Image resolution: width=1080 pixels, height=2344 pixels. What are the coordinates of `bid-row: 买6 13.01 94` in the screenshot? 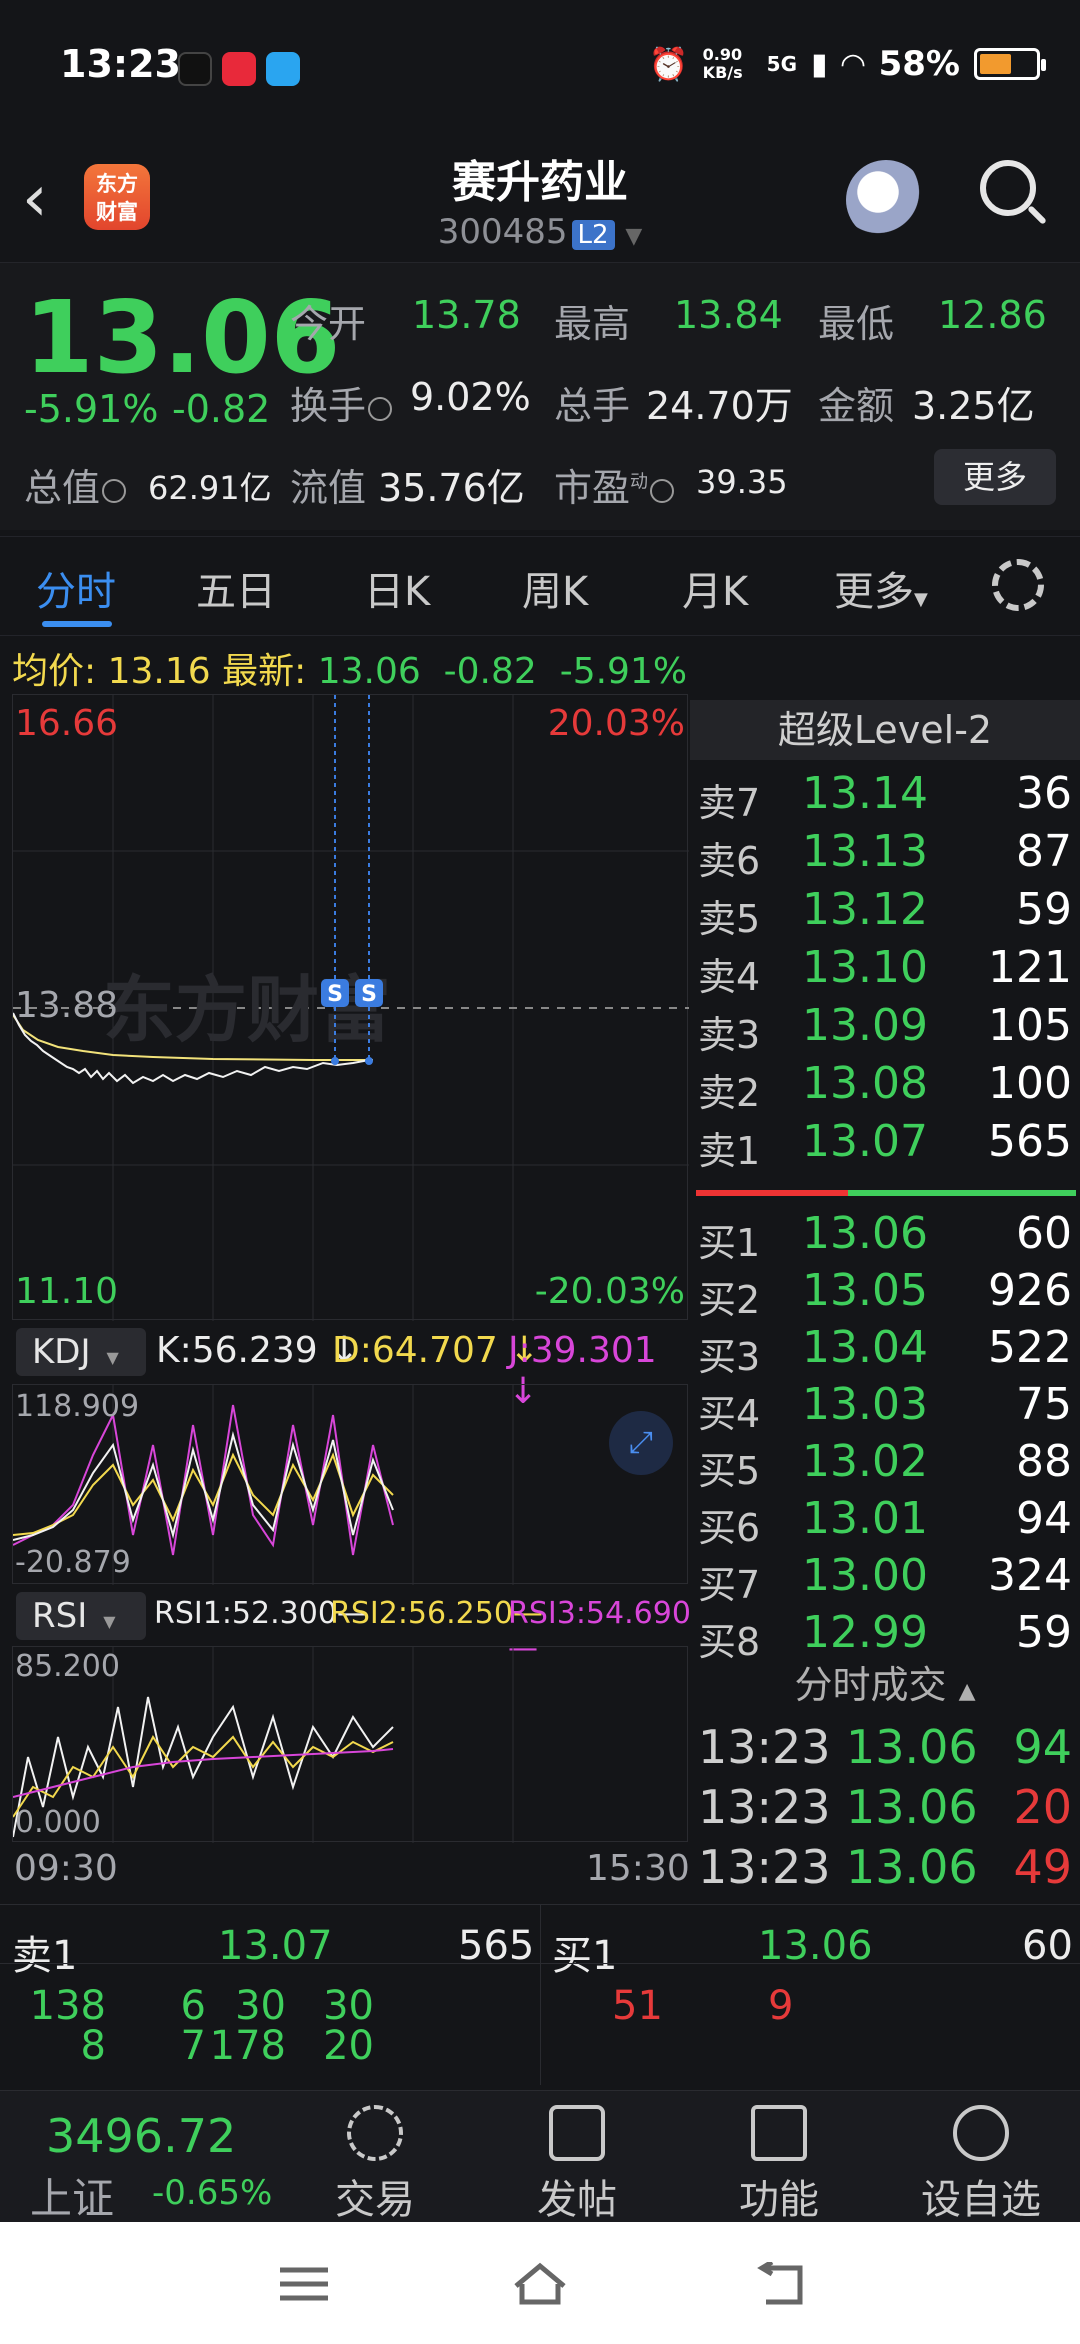 It's located at (885, 1521).